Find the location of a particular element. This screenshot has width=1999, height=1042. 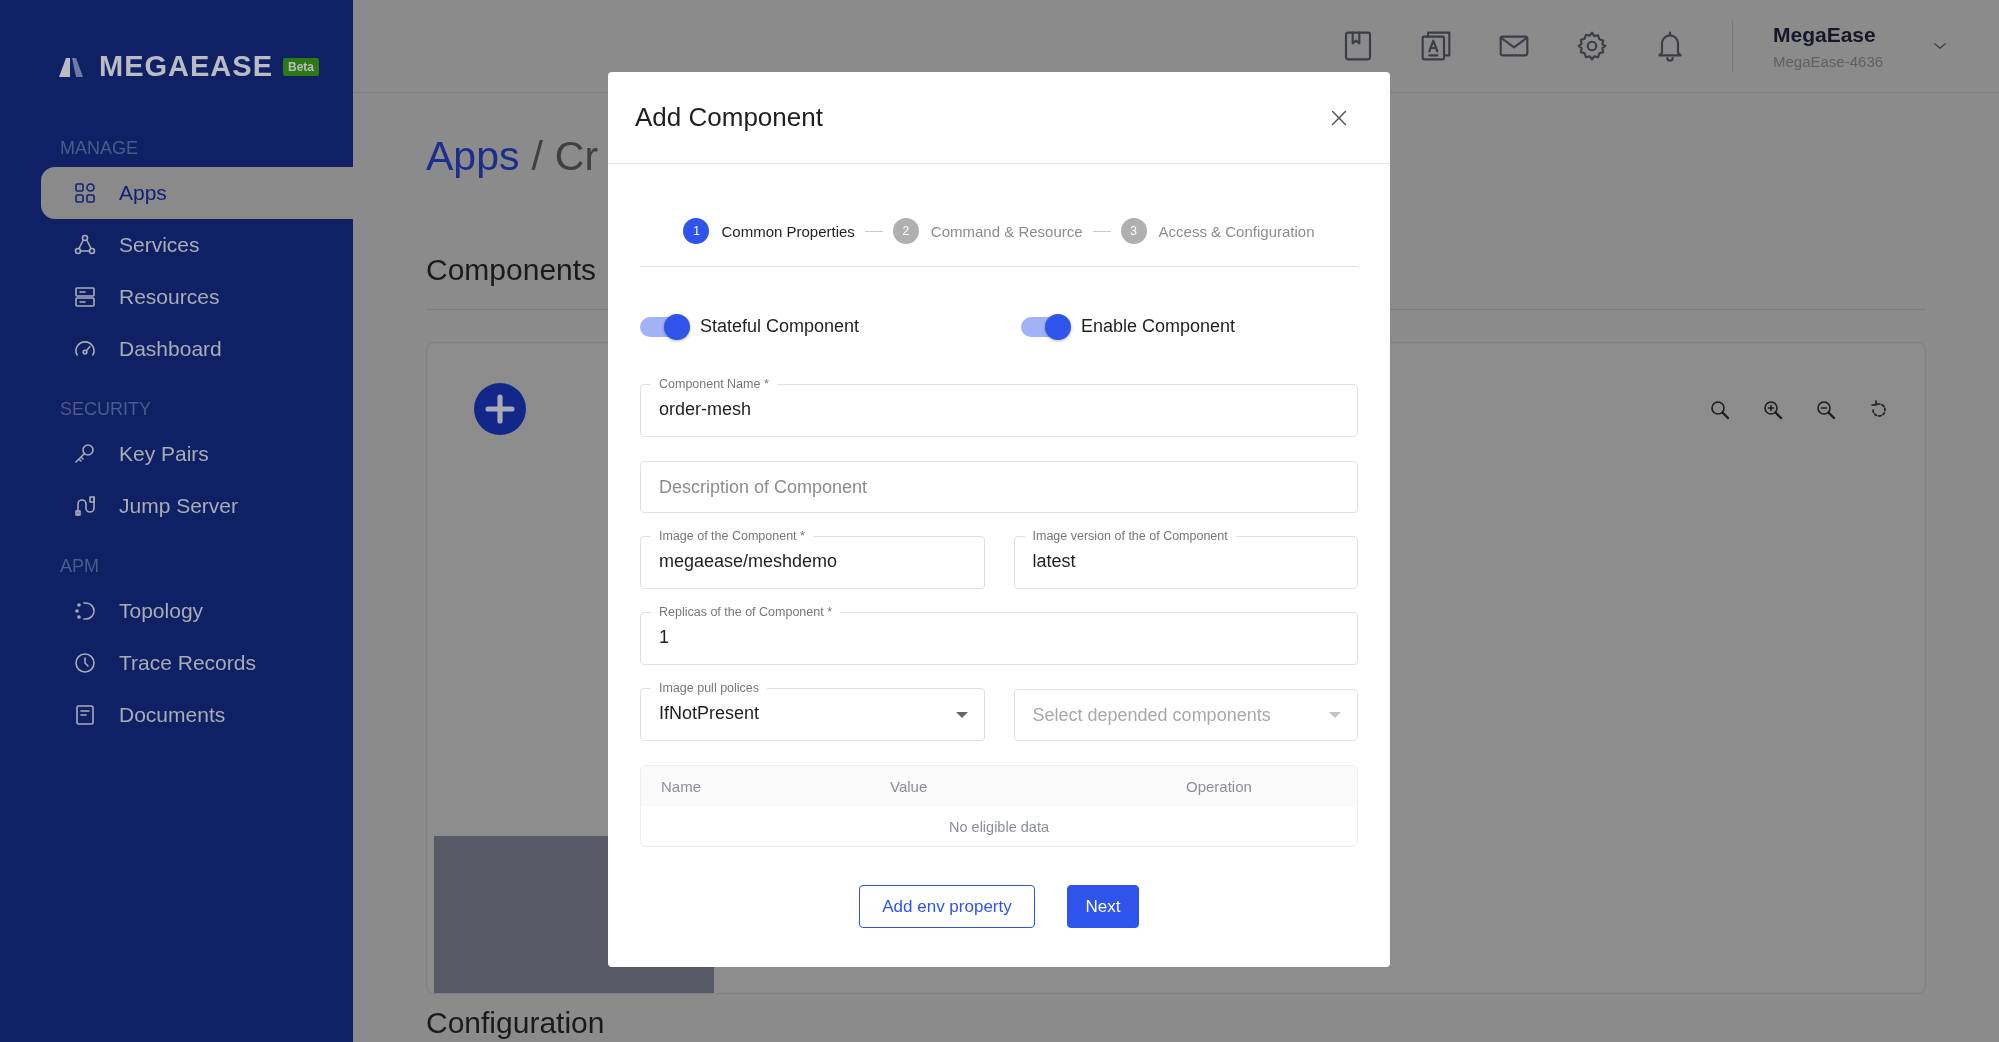

field-label: Image pull polices is located at coordinates (709, 688).